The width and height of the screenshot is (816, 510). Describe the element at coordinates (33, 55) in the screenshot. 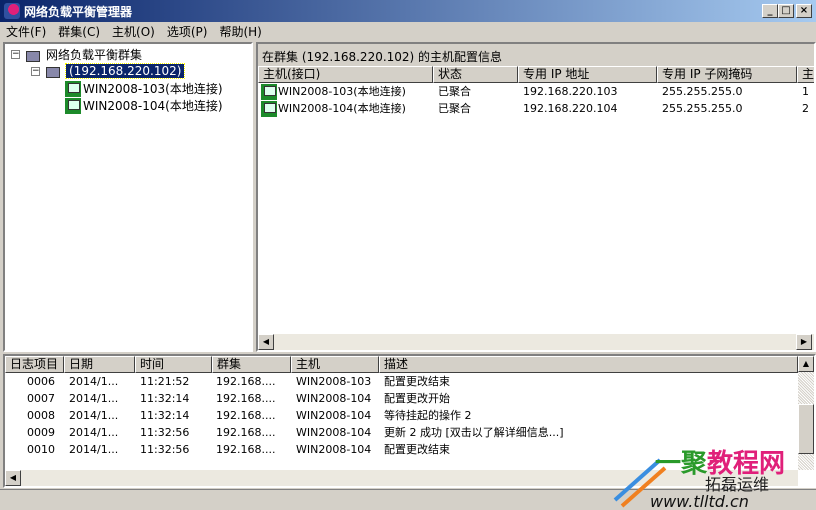

I see `network-cluster-icon` at that location.